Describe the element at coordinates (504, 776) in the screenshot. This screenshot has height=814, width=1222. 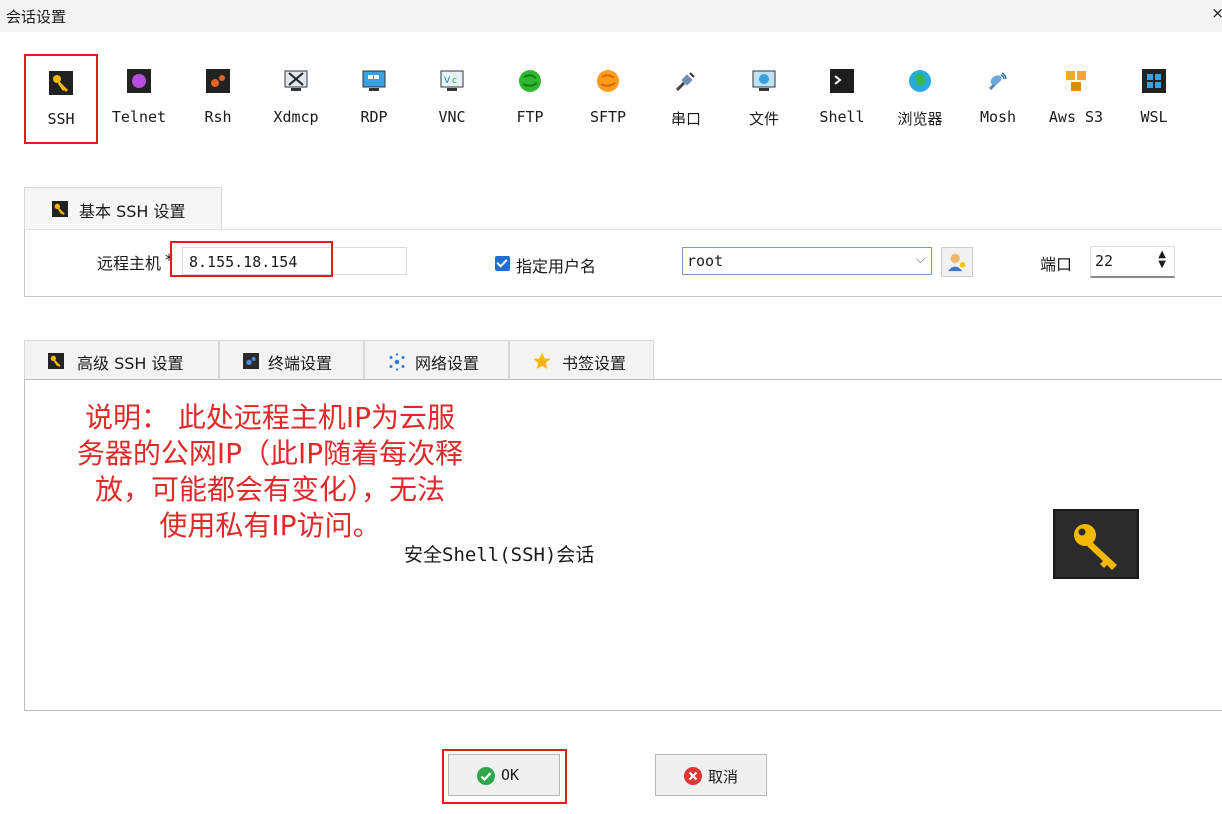
I see `ok-button-highlight` at that location.